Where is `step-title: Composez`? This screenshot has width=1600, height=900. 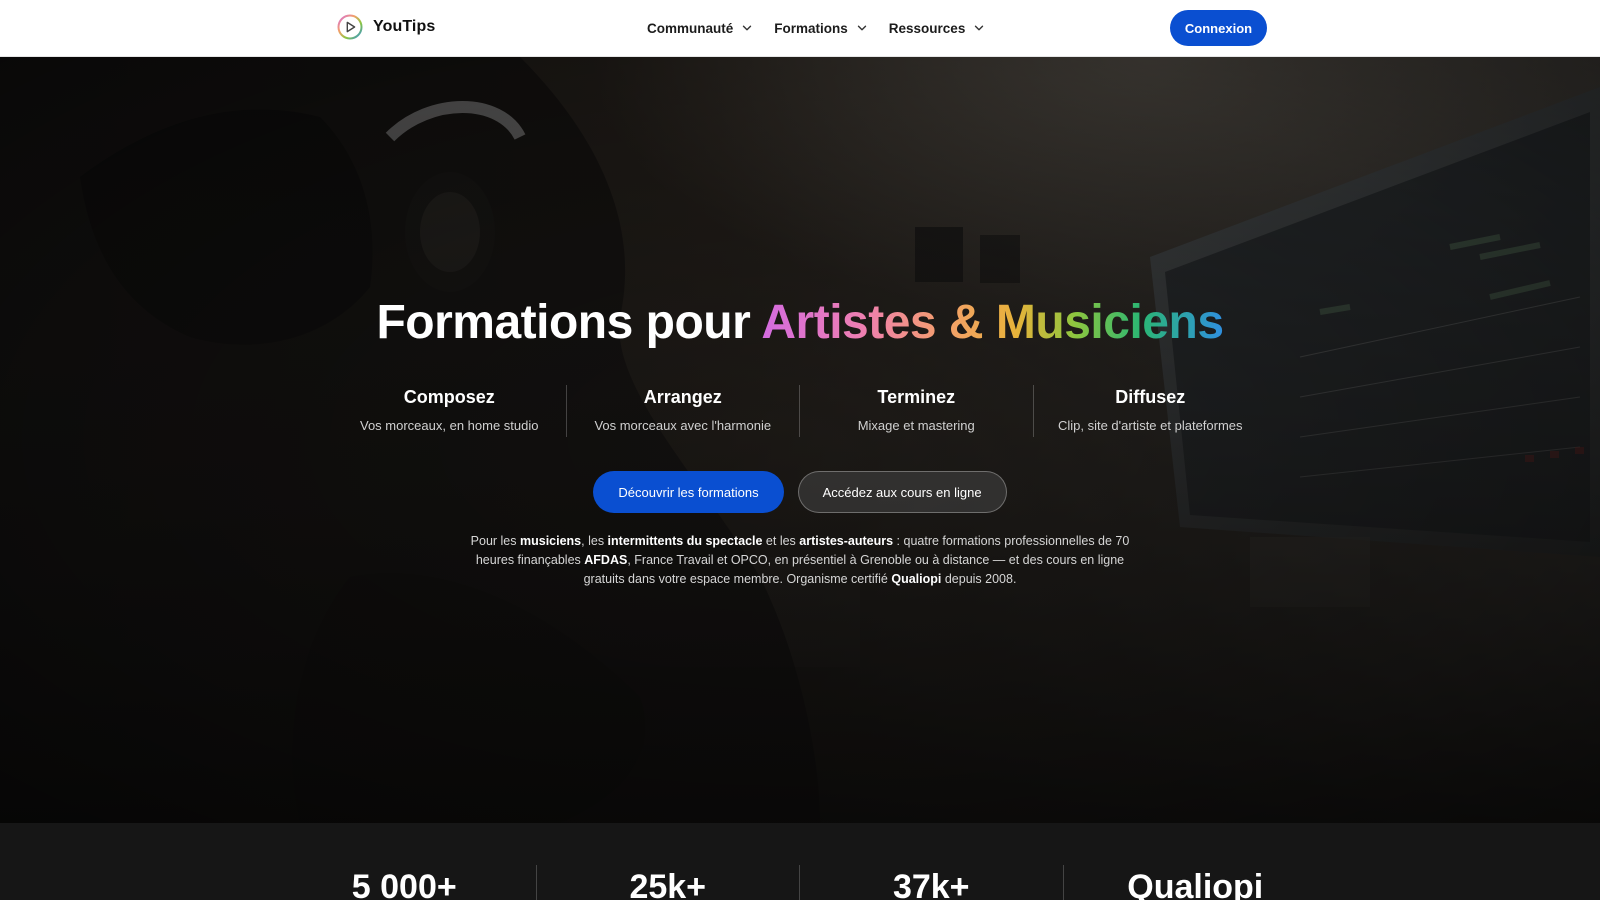
step-title: Composez is located at coordinates (449, 397).